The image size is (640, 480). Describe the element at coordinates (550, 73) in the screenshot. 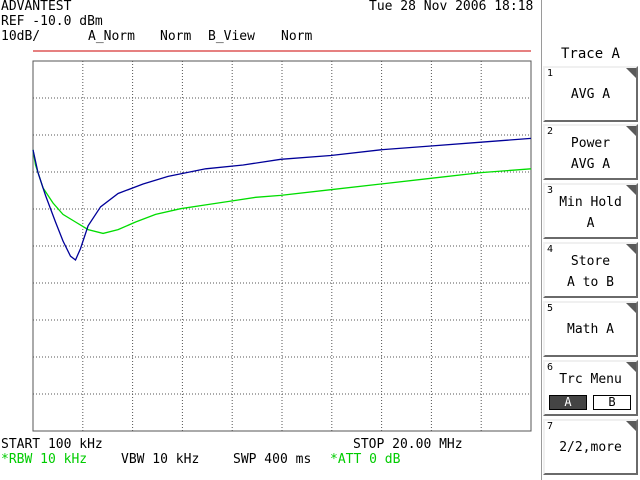

I see `softkey-number: 1` at that location.